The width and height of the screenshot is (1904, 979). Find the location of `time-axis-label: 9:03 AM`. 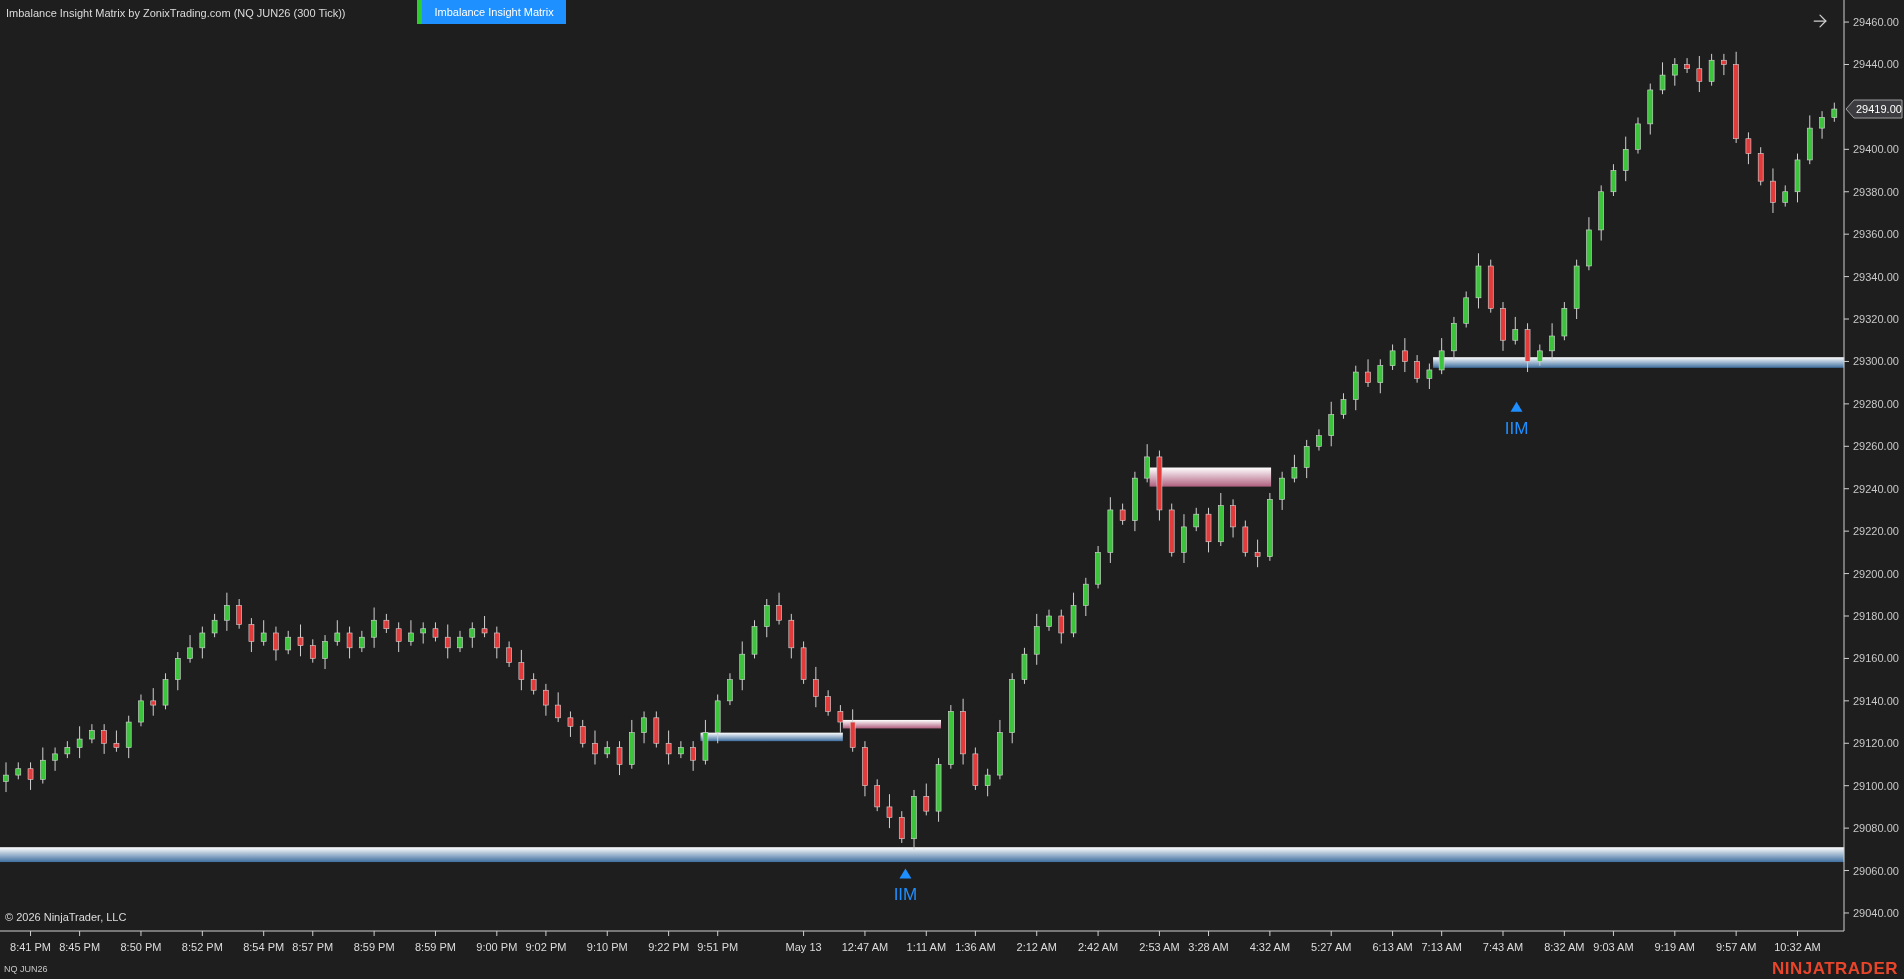

time-axis-label: 9:03 AM is located at coordinates (1613, 947).